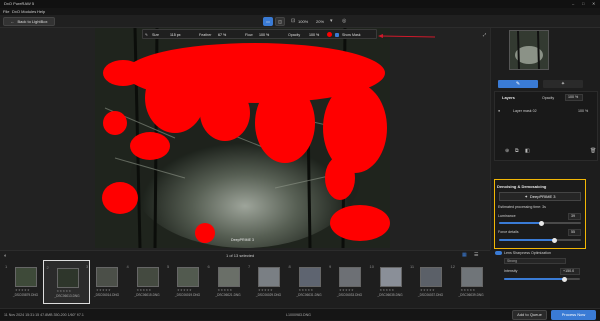 This screenshot has height=321, width=600. Describe the element at coordinates (407, 36) in the screenshot. I see `annotation-arrow` at that location.